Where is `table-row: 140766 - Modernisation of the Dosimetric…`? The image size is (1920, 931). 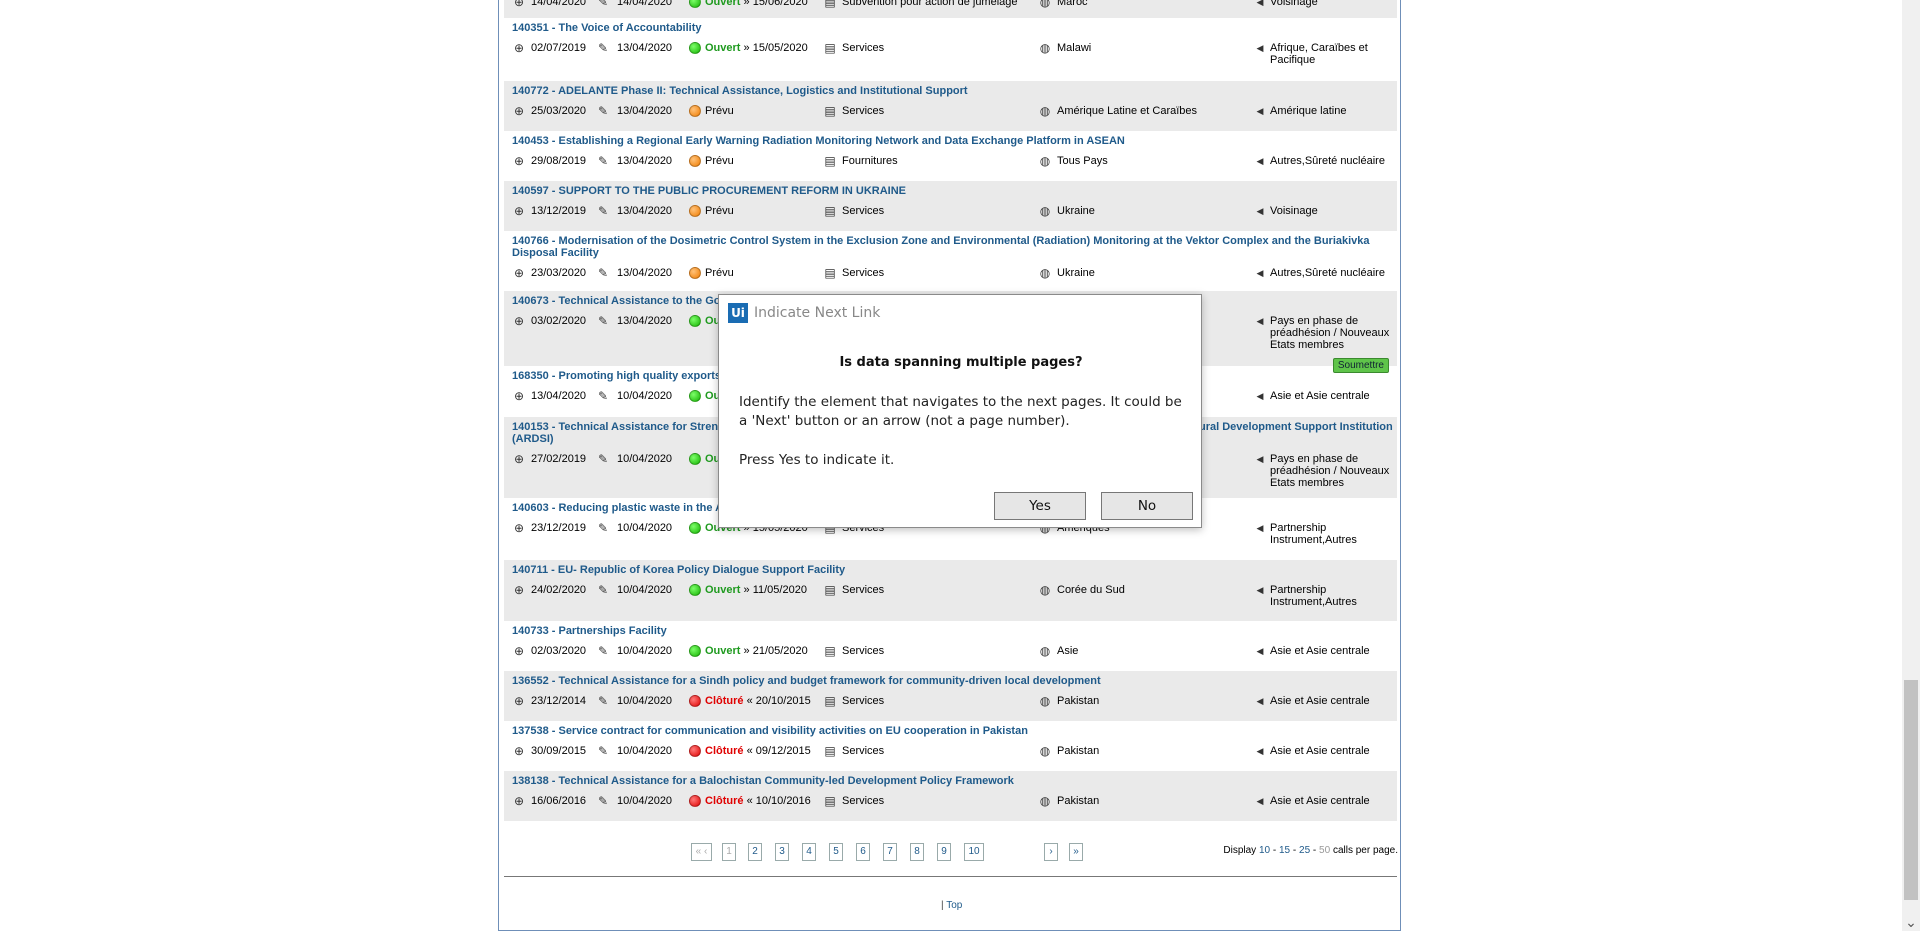 table-row: 140766 - Modernisation of the Dosimetric… is located at coordinates (950, 261).